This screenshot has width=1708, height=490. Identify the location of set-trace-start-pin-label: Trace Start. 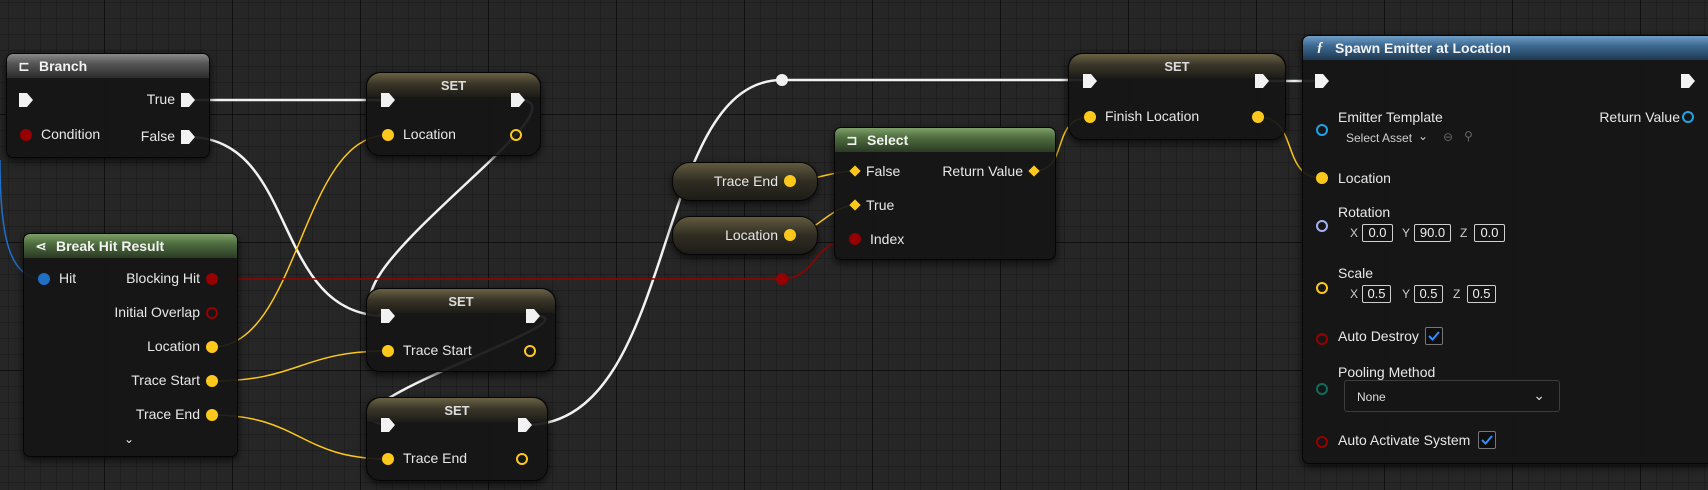
(437, 350).